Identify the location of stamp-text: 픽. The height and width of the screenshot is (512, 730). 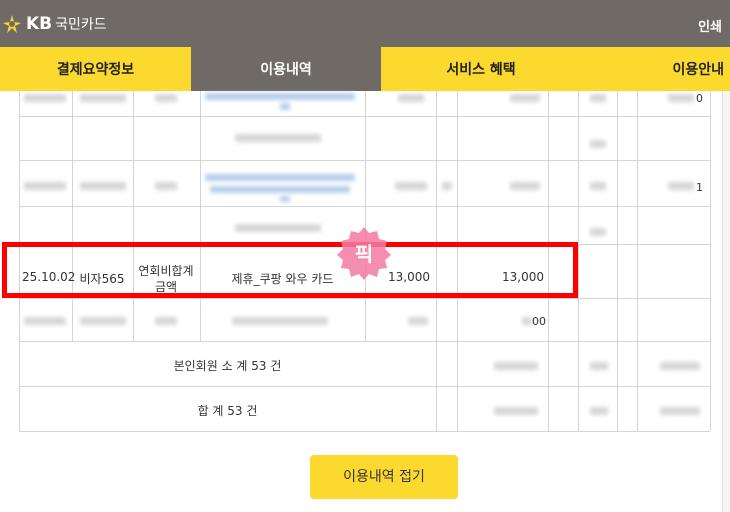
(364, 254).